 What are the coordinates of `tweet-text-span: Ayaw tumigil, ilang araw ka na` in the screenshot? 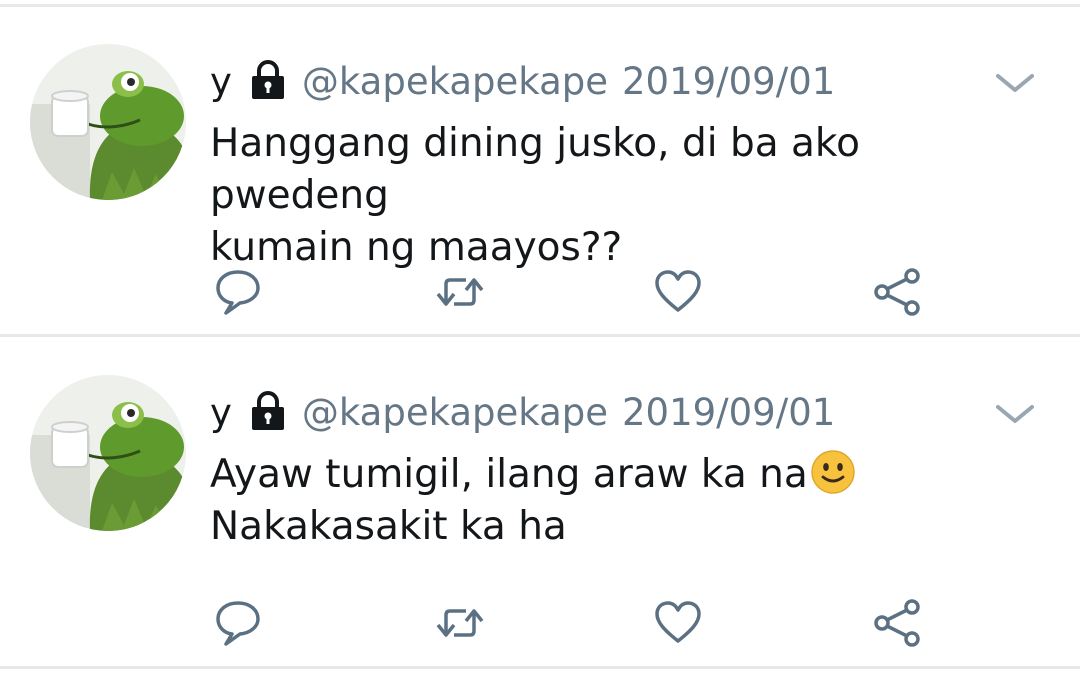 It's located at (509, 474).